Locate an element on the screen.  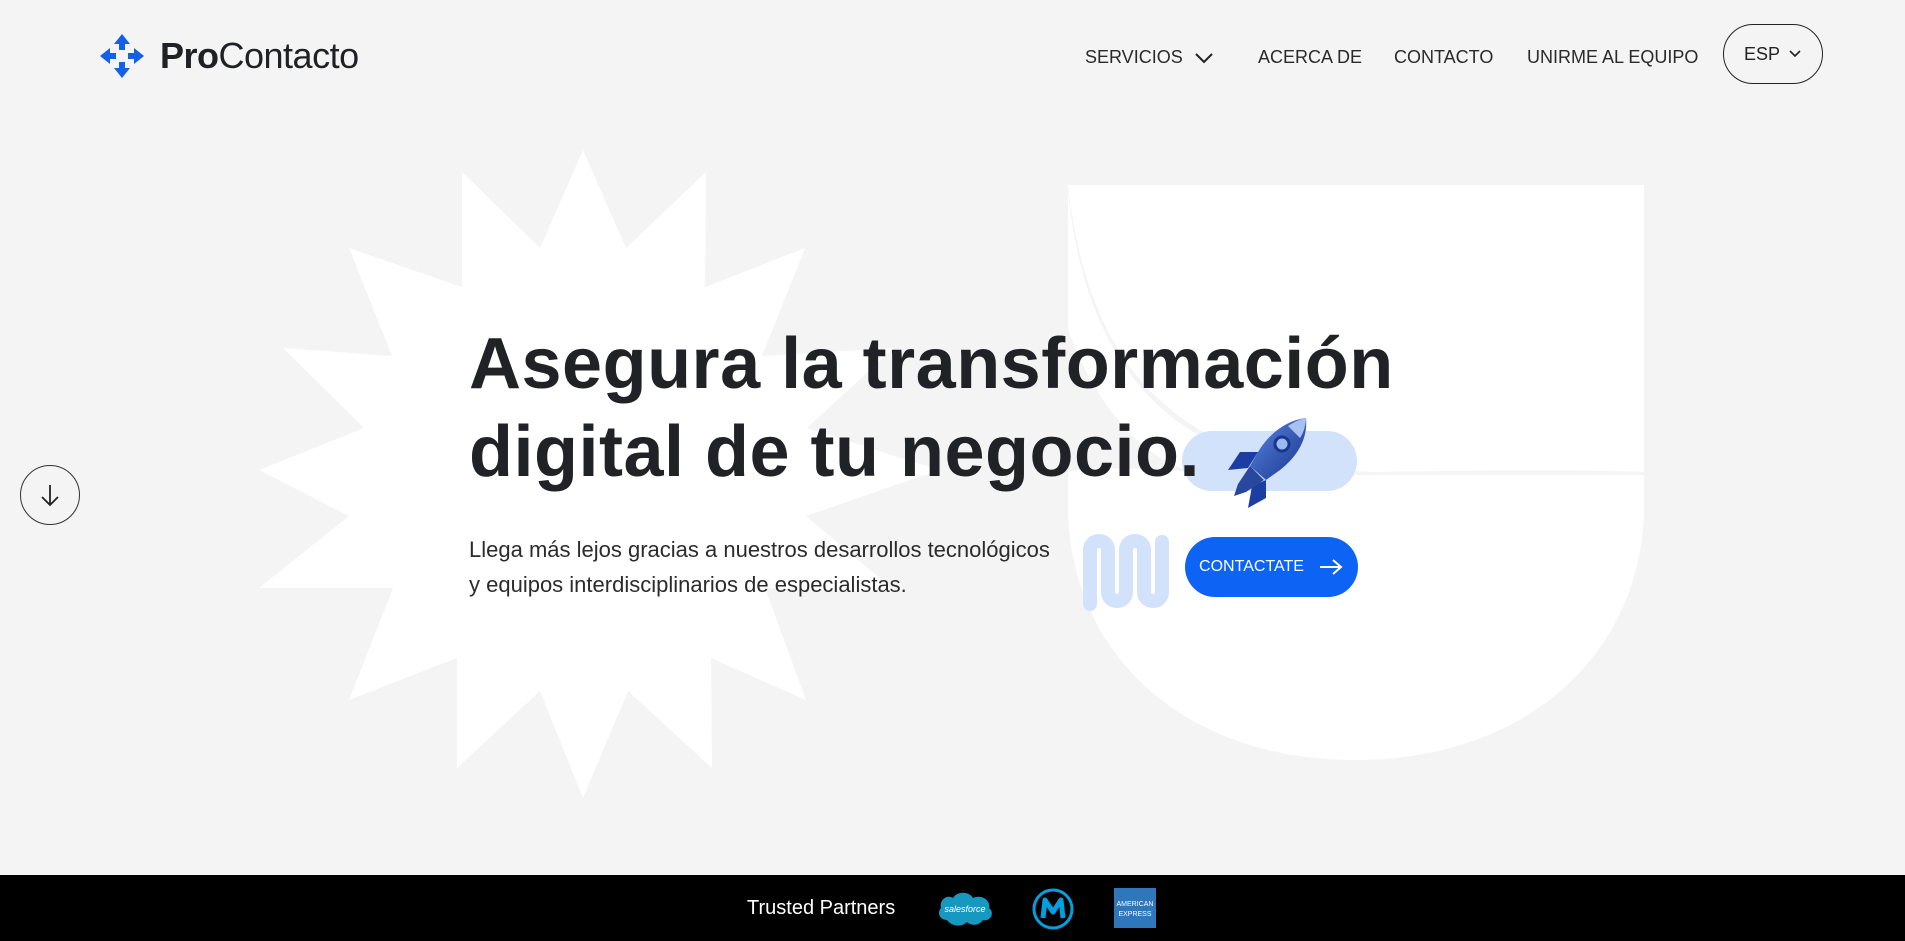
svg-text: salesforce is located at coordinates (964, 909).